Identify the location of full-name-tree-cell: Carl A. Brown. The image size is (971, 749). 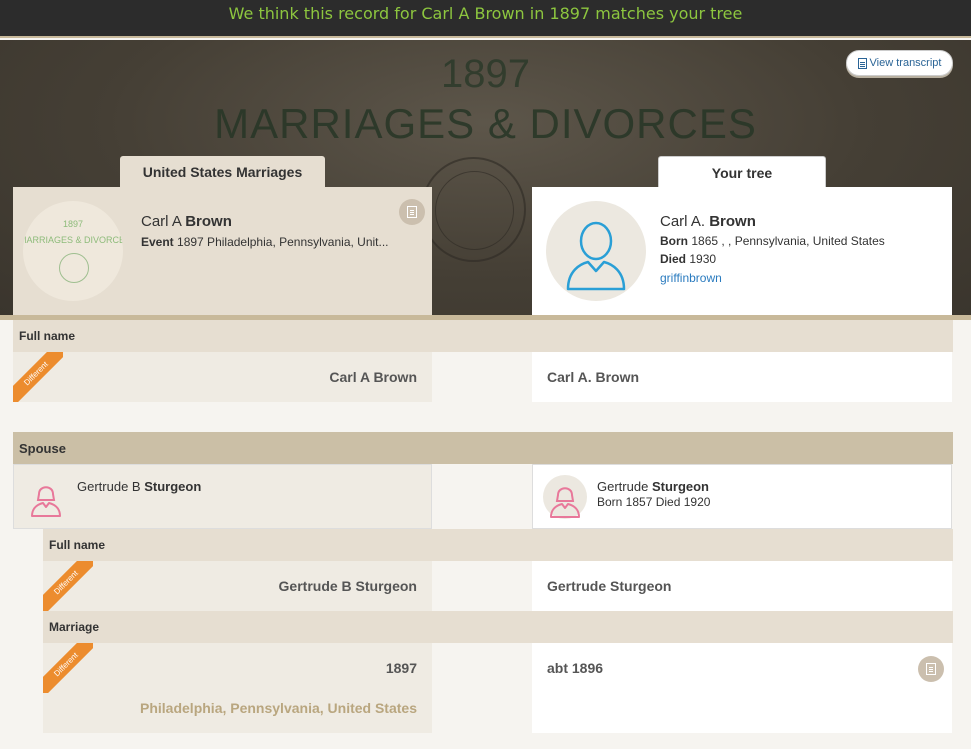
(742, 377).